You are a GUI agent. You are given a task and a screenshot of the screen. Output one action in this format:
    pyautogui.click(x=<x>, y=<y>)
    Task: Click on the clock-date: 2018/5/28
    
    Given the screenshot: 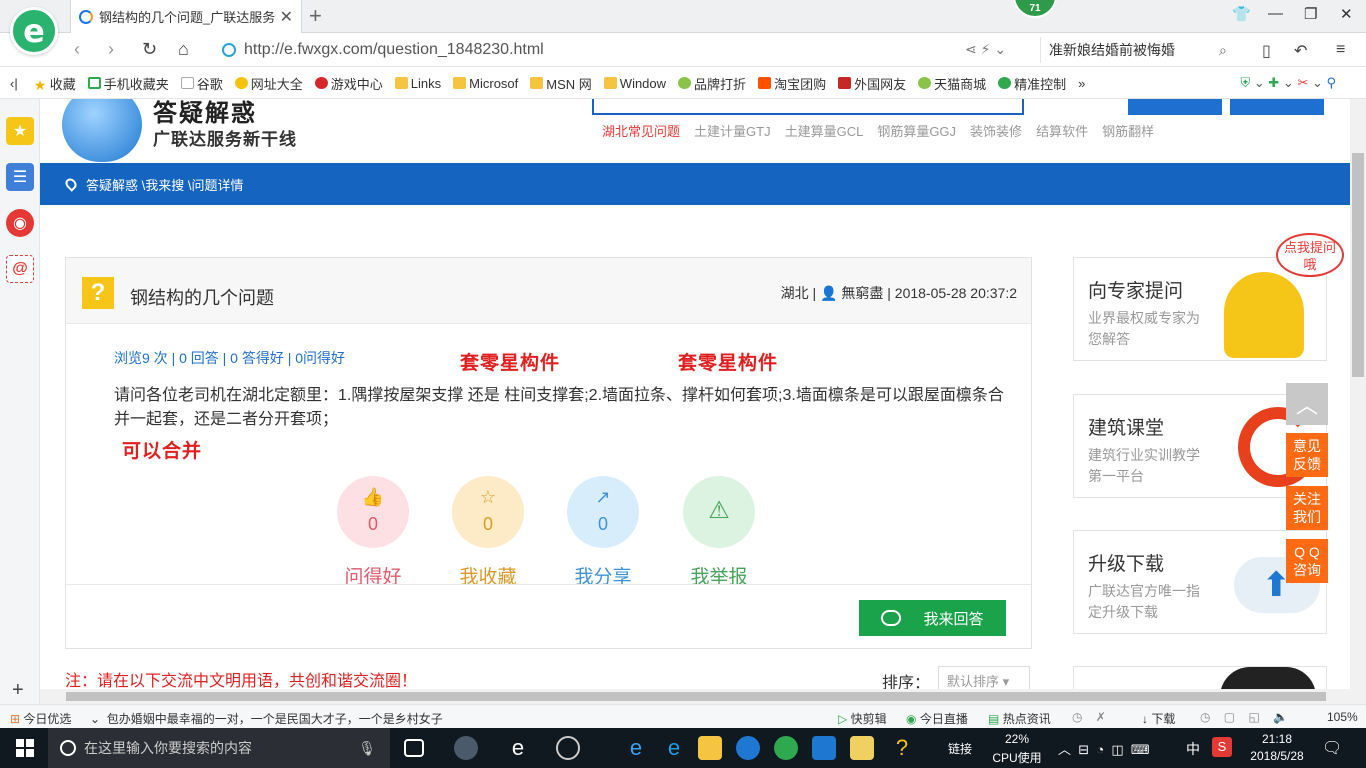 What is the action you would take?
    pyautogui.click(x=1277, y=756)
    